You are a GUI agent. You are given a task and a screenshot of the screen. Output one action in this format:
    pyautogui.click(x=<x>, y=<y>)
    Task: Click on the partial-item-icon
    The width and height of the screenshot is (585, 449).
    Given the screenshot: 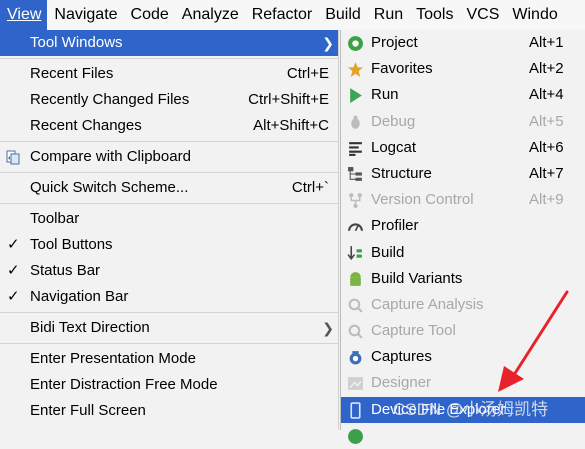 What is the action you would take?
    pyautogui.click(x=355, y=436)
    